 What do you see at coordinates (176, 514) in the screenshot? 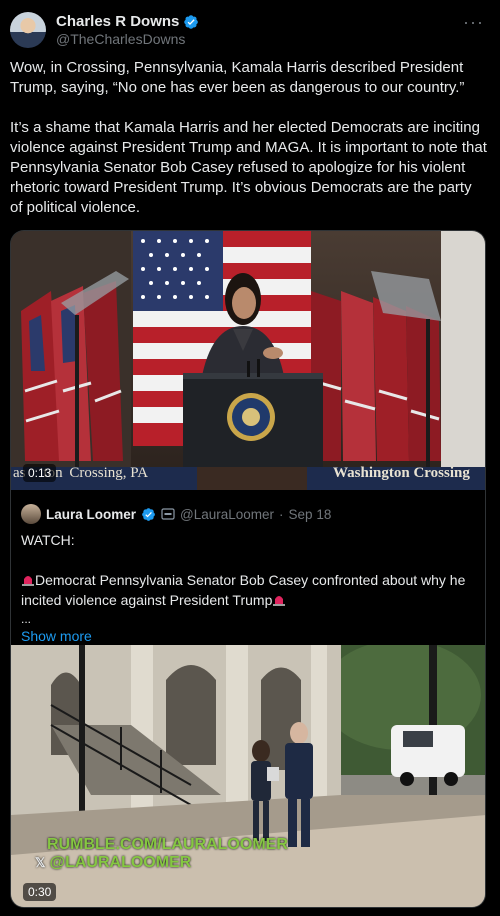
I see `quoted-tweet-header: Laura Loomer @LauraLoomer · Sep 18` at bounding box center [176, 514].